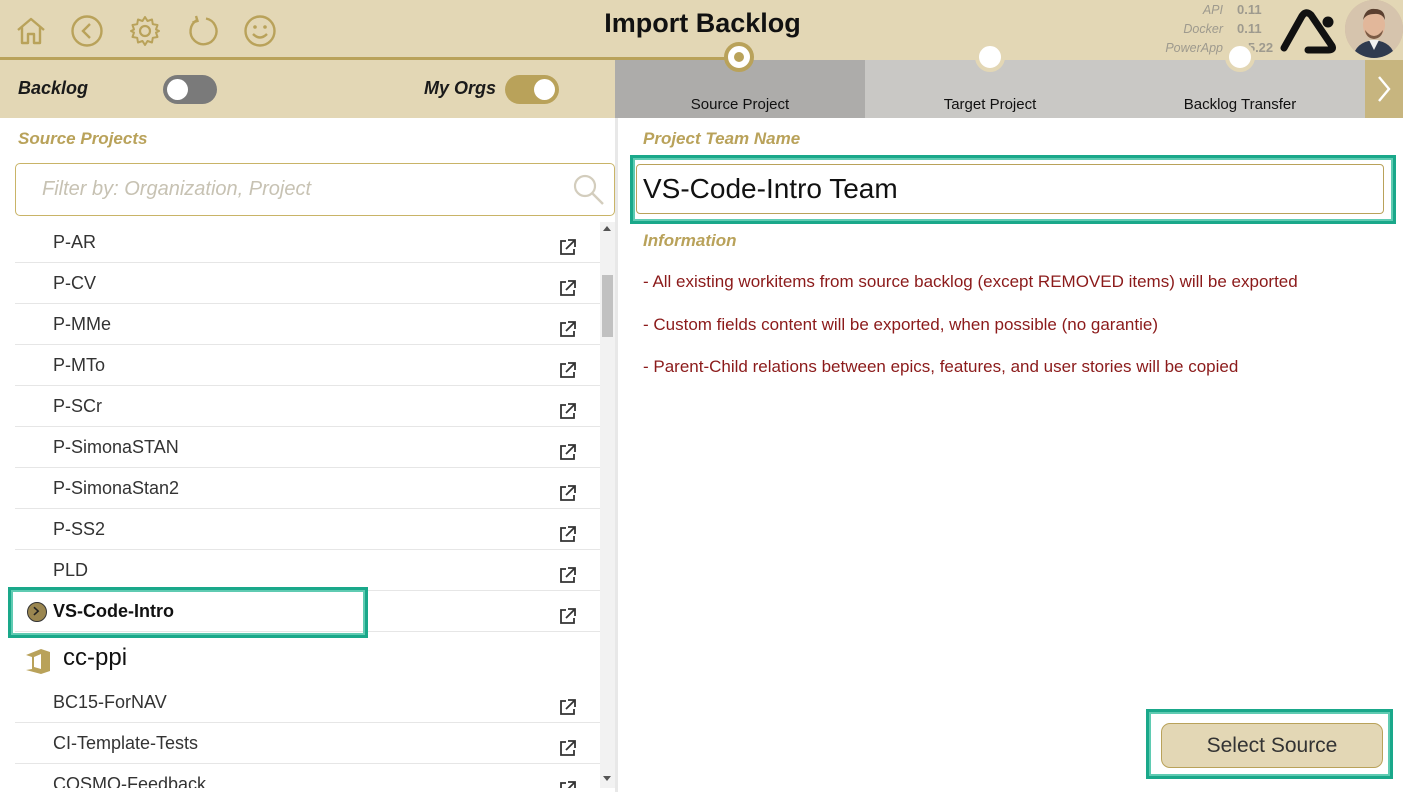  I want to click on back-icon, so click(87, 31).